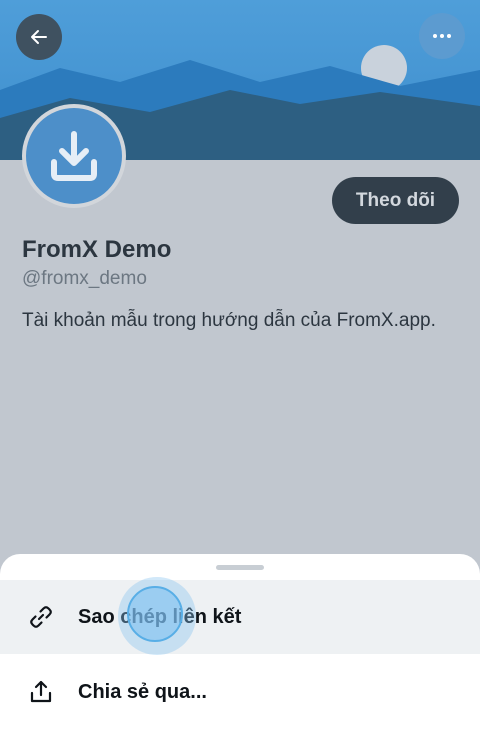  I want to click on copy-link-label: Sao chép liên kết, so click(160, 616).